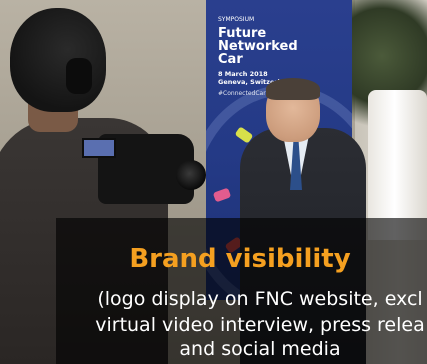 The image size is (427, 364). I want to click on caption-line: virtual video interview, press relea, so click(260, 325).